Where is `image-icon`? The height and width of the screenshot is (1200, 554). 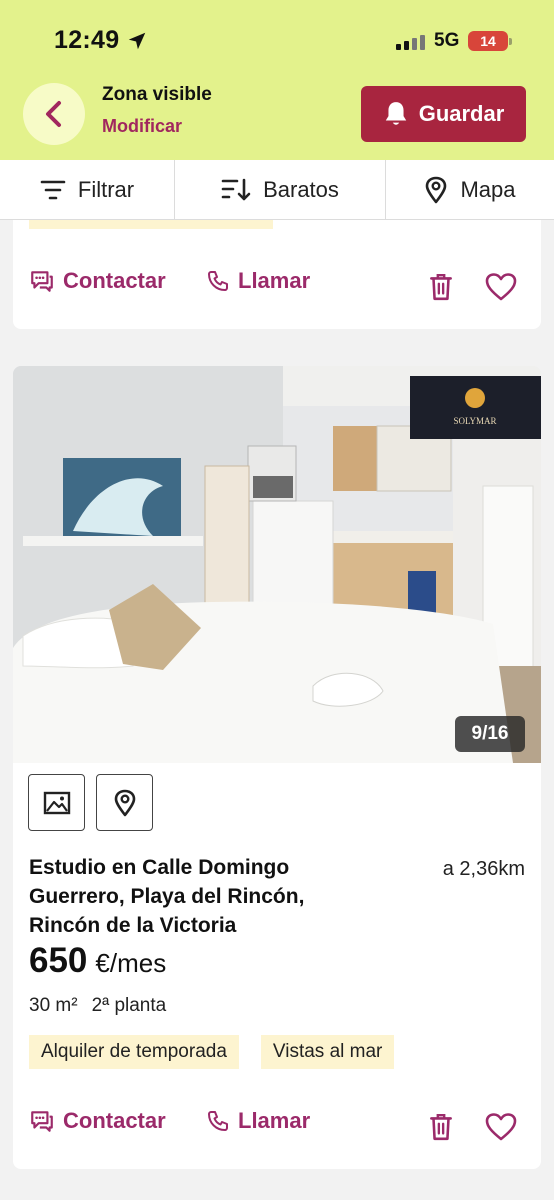
image-icon is located at coordinates (56, 802).